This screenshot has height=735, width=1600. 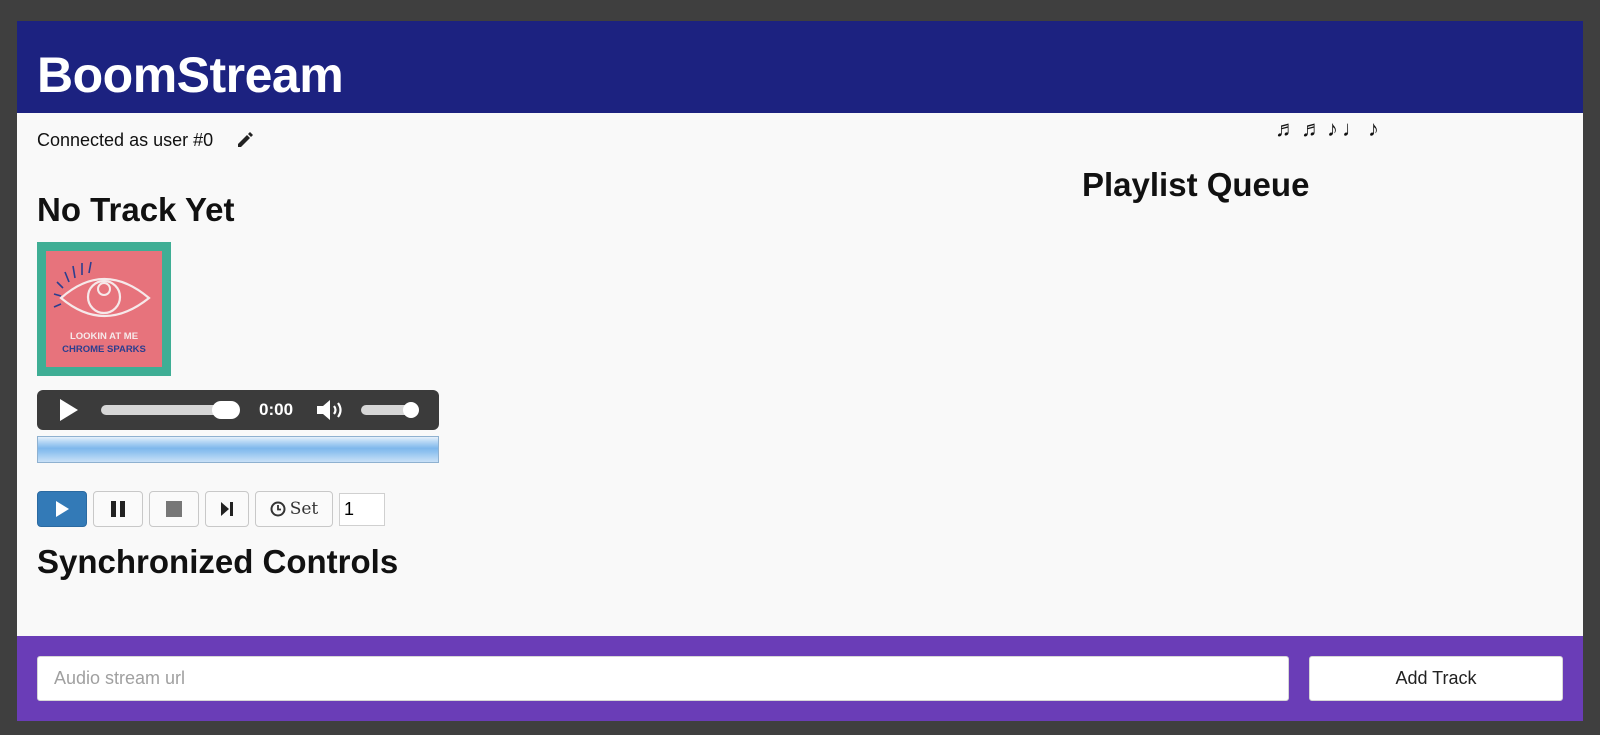 What do you see at coordinates (276, 409) in the screenshot?
I see `current-time: 0:00` at bounding box center [276, 409].